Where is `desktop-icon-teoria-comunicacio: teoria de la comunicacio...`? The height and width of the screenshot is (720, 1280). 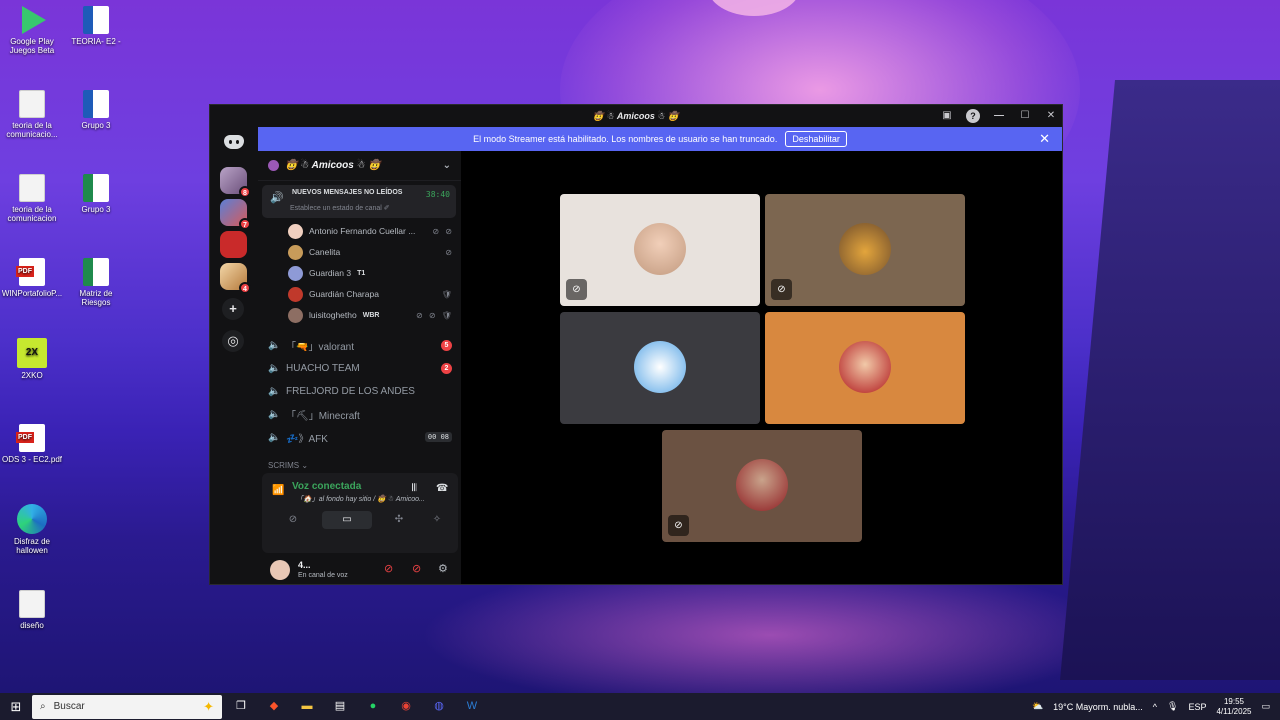 desktop-icon-teoria-comunicacio: teoria de la comunicacio... is located at coordinates (32, 114).